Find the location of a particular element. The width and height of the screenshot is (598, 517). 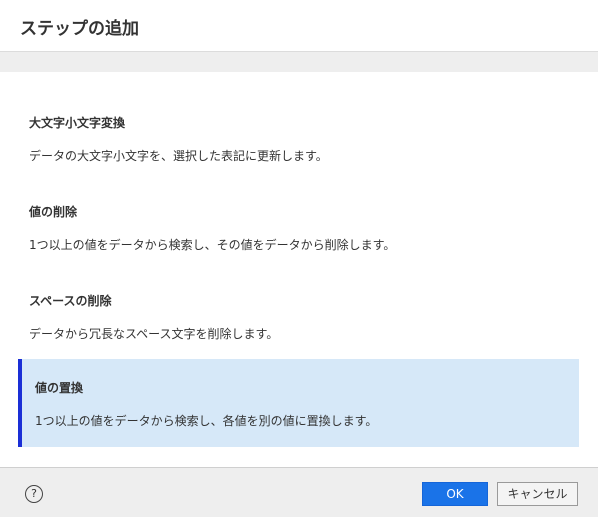

step-name: 値の削除 is located at coordinates (53, 212).